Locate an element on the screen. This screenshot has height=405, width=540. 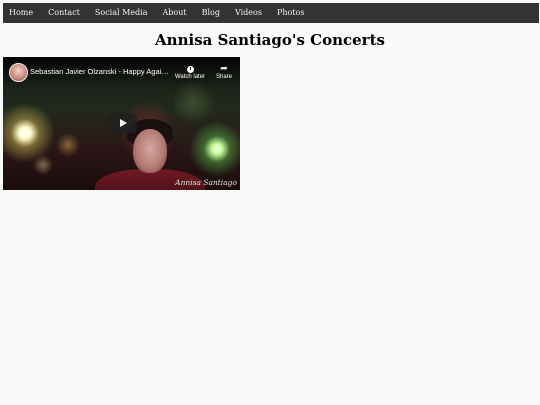
nav-item-social-media: Social Media is located at coordinates (121, 13).